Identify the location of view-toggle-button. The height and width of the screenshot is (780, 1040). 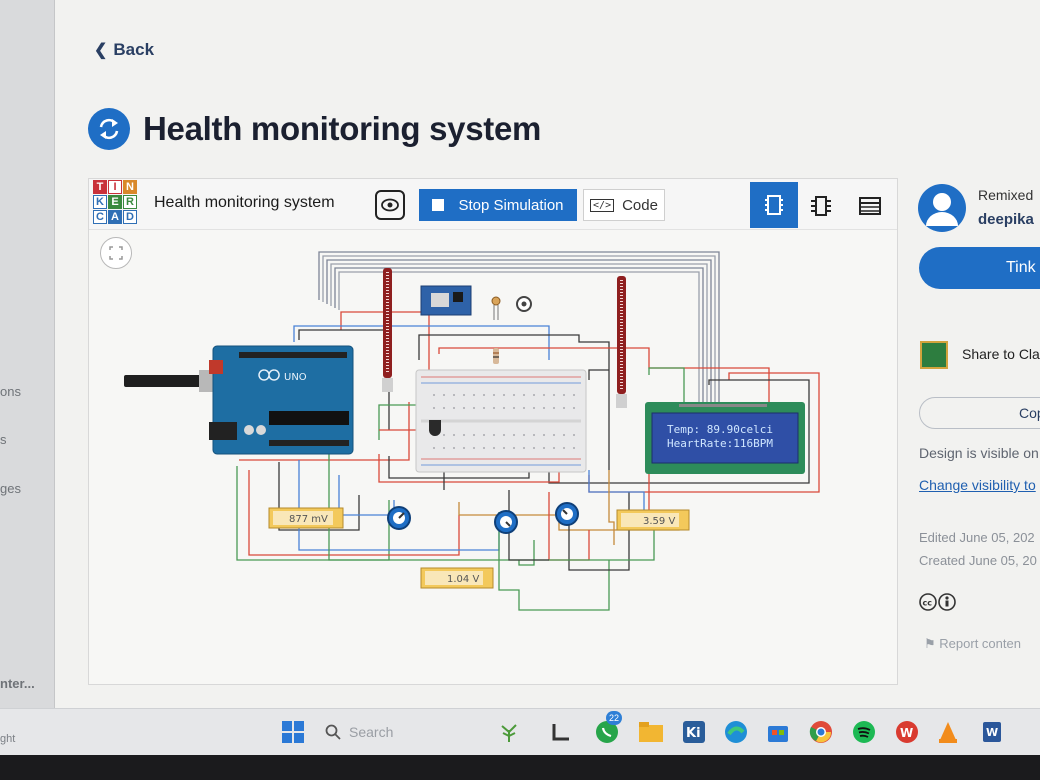
(390, 205).